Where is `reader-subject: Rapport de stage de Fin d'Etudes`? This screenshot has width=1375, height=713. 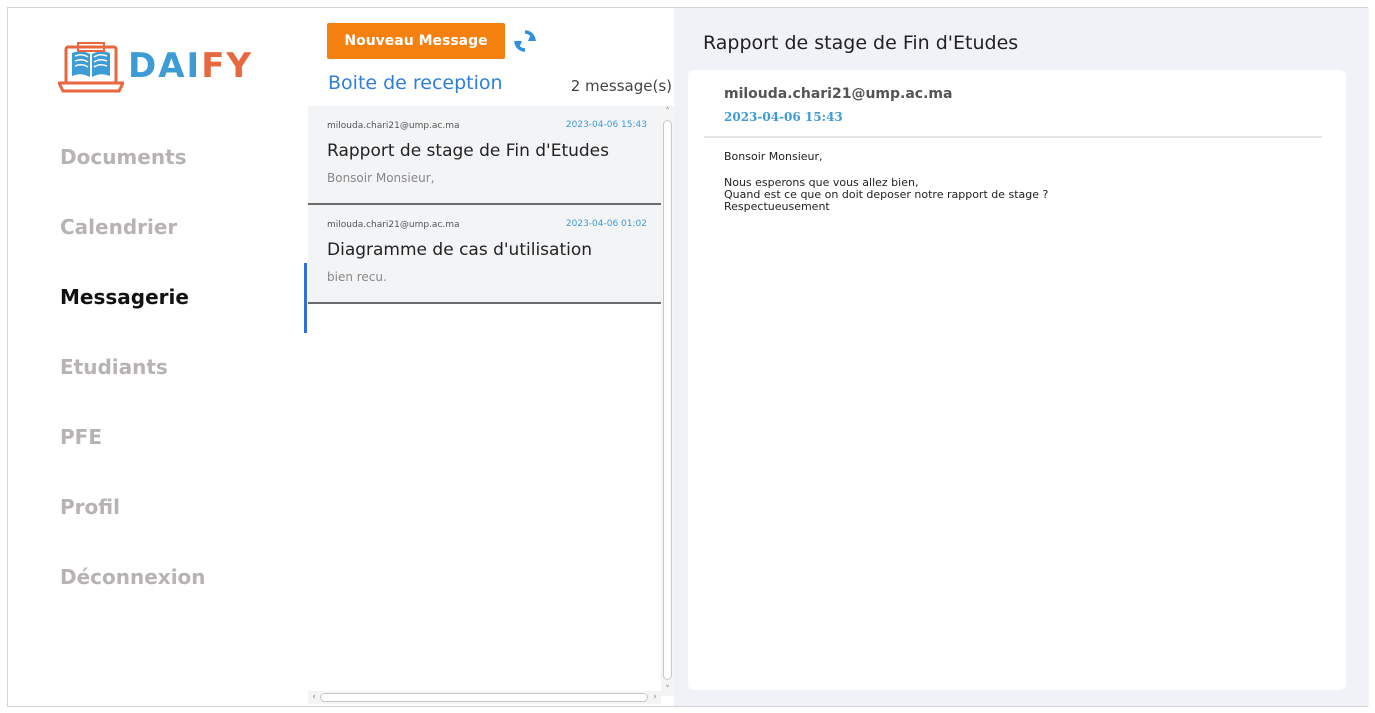 reader-subject: Rapport de stage de Fin d'Etudes is located at coordinates (861, 43).